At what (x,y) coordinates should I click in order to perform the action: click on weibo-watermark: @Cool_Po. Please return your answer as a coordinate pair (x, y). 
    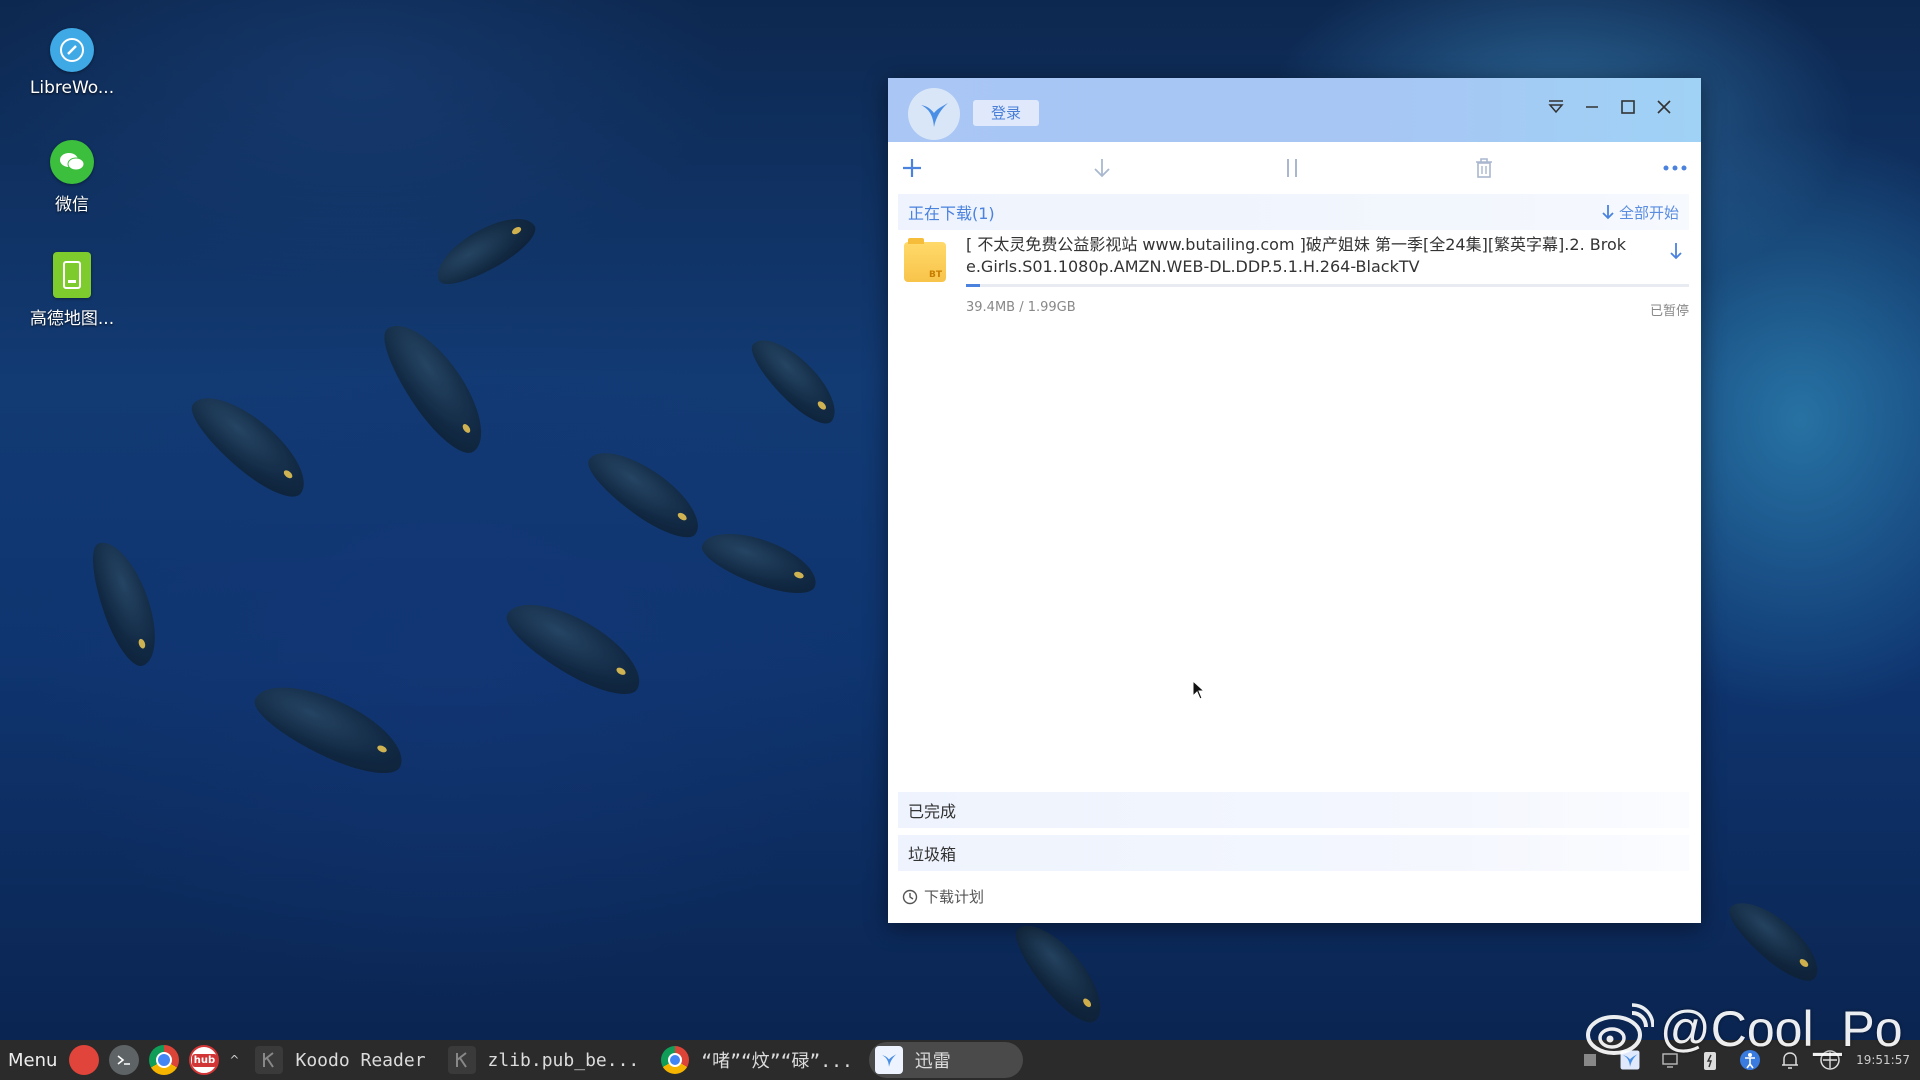
    Looking at the image, I should click on (1743, 1029).